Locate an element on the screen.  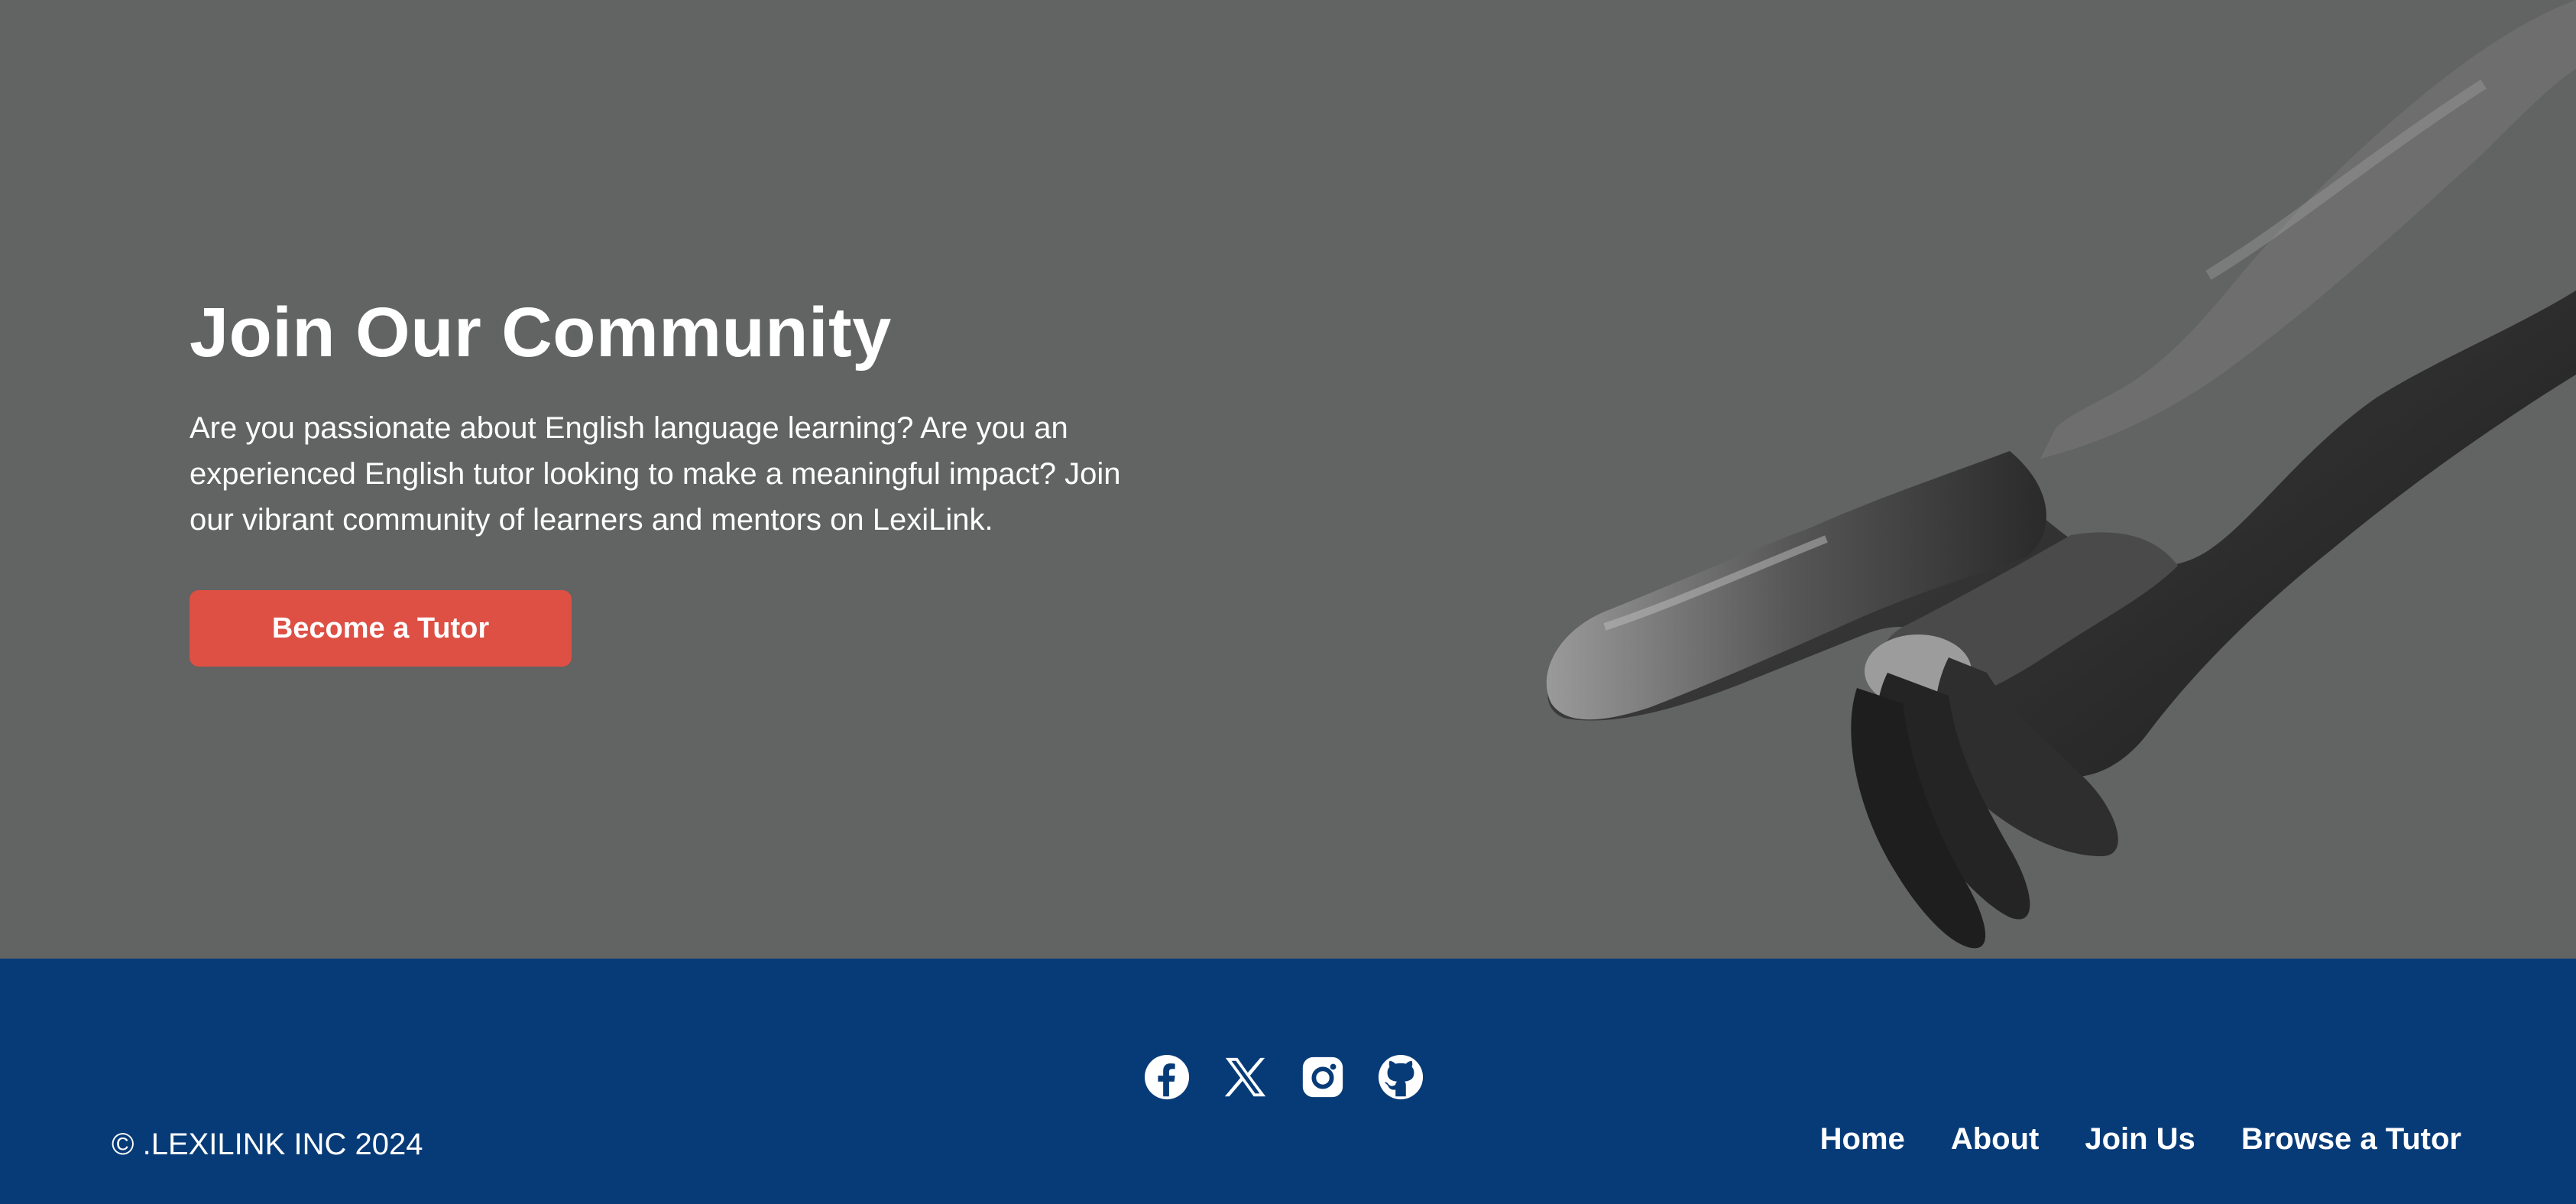
instagram-icon is located at coordinates (1322, 1077).